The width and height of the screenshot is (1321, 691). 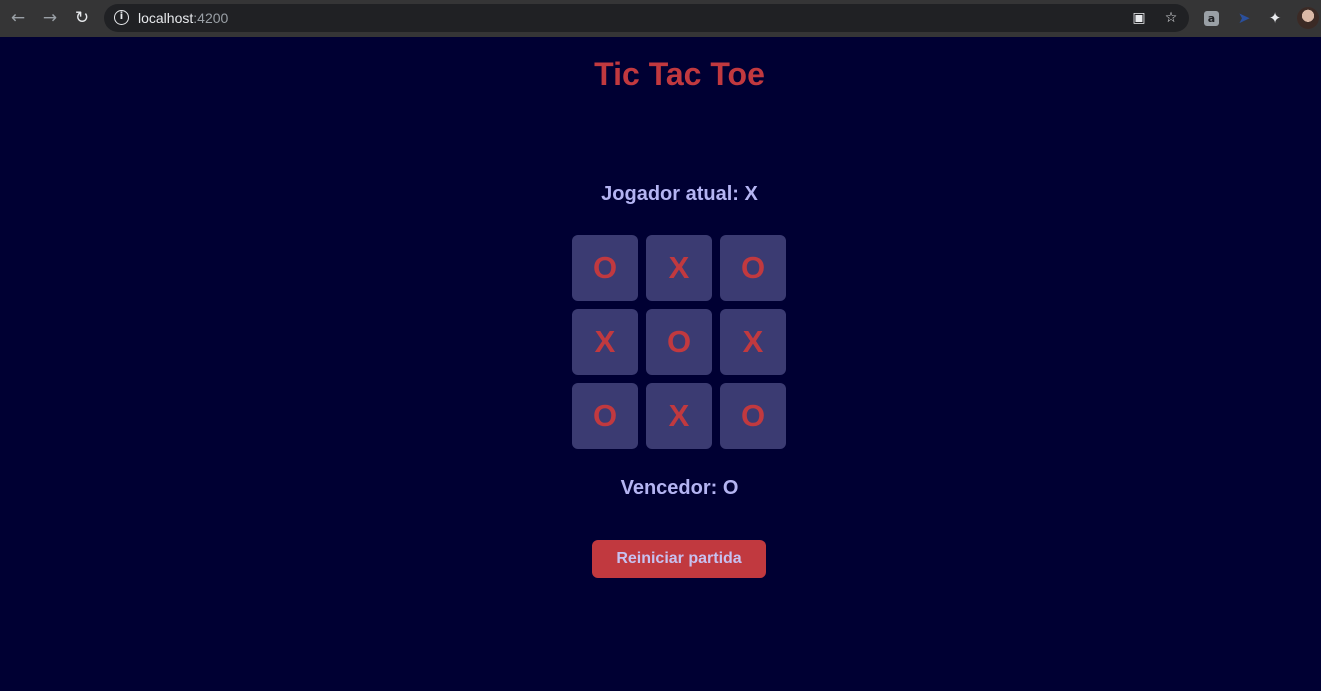 I want to click on extension-bird-icon: ➤, so click(x=1244, y=18).